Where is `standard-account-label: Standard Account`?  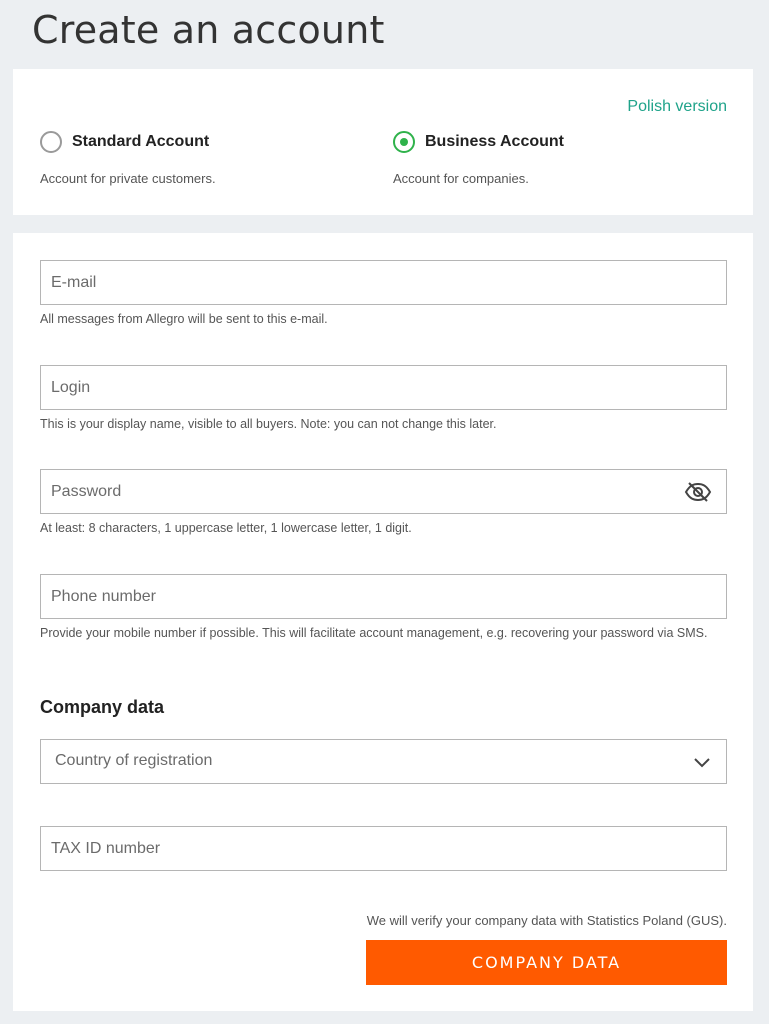
standard-account-label: Standard Account is located at coordinates (140, 142).